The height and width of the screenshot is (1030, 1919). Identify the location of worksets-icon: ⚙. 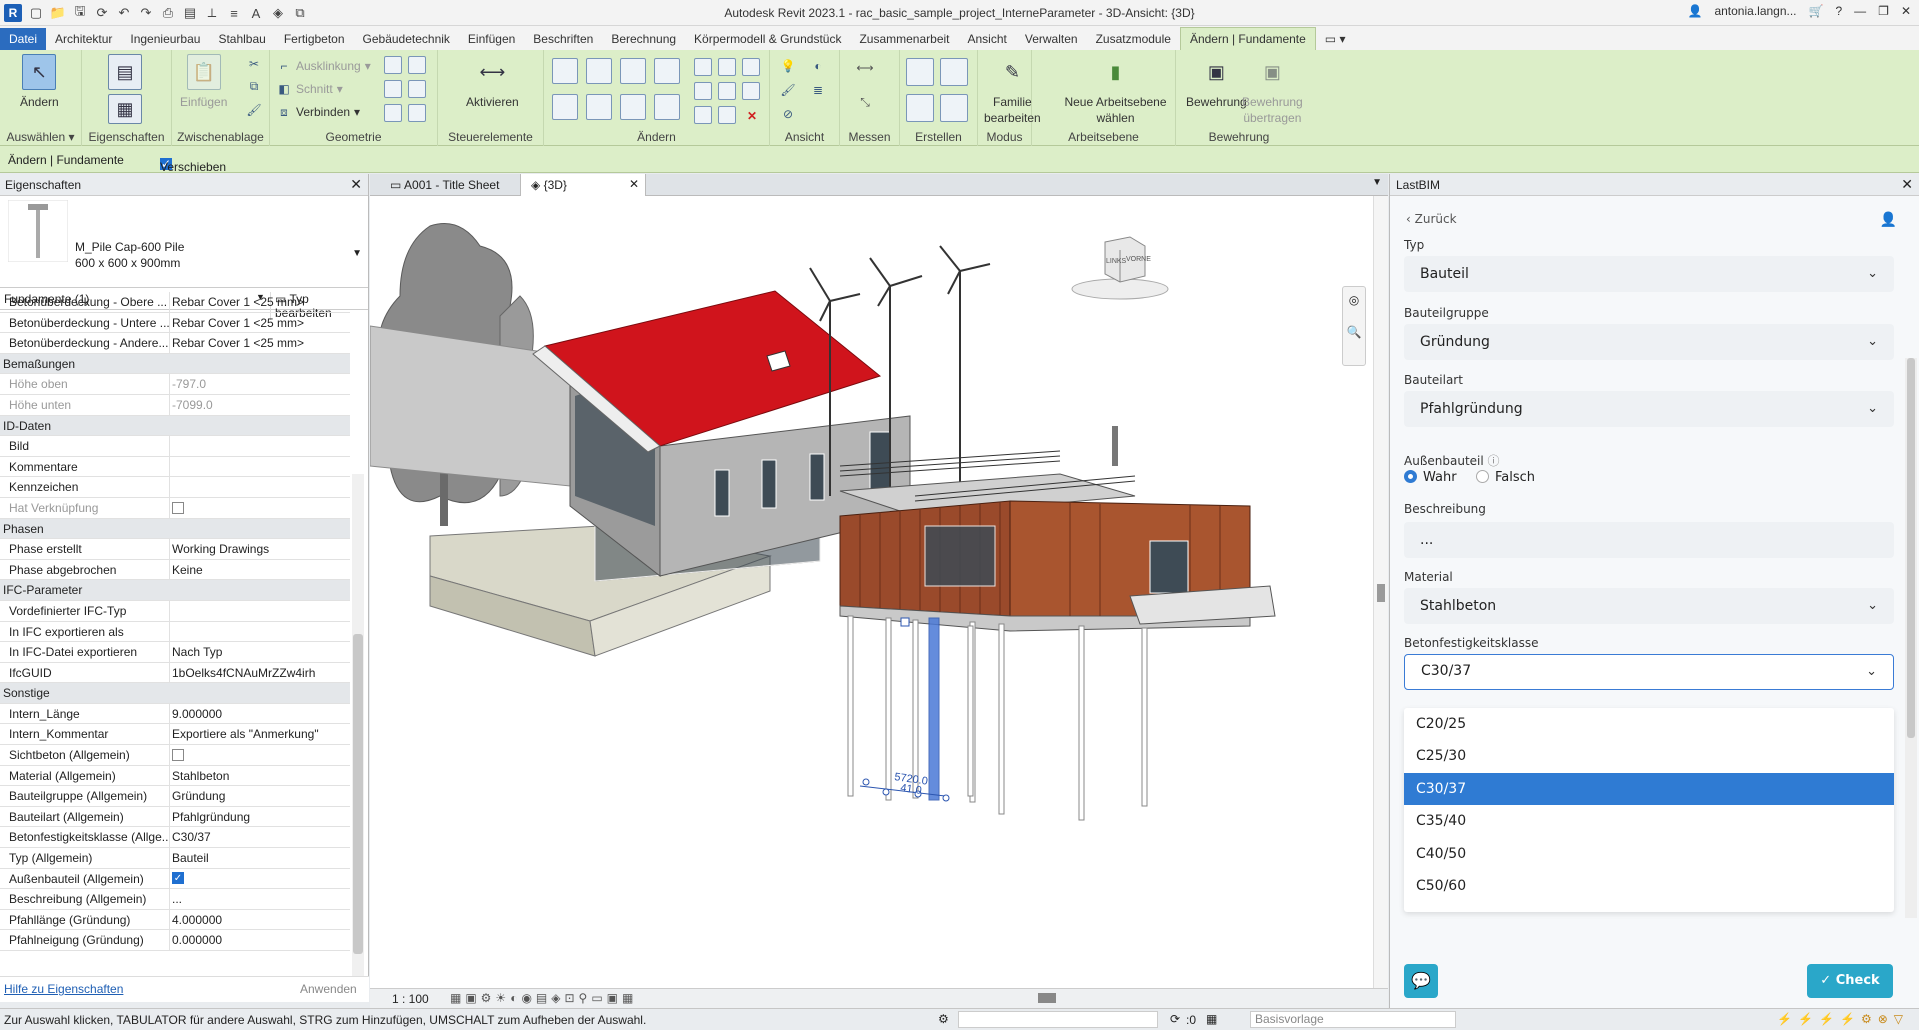
(943, 1019).